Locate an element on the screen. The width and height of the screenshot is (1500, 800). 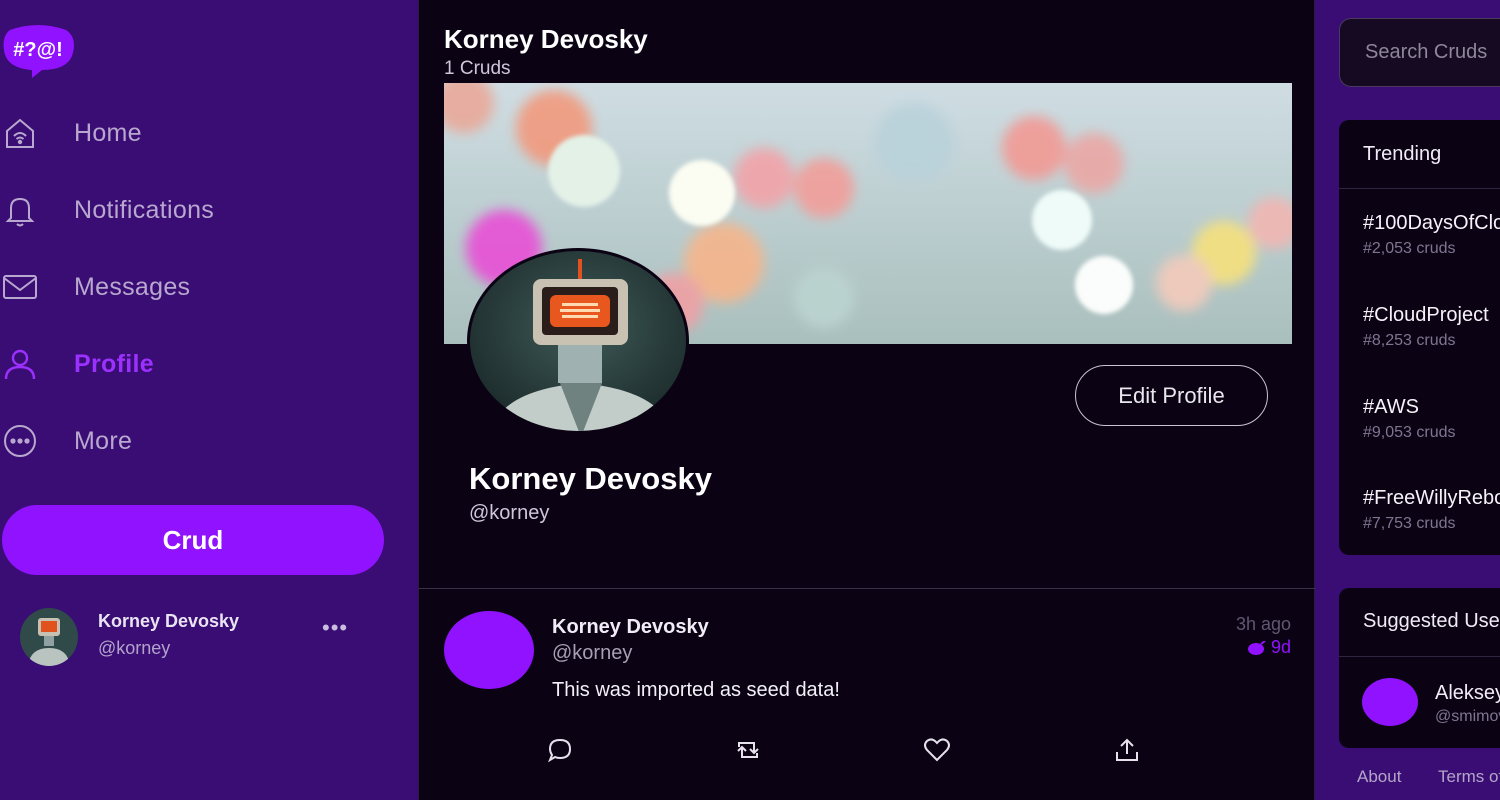
trend-item: #FreeWillyReboot #7,753 cruds is located at coordinates (1431, 510).